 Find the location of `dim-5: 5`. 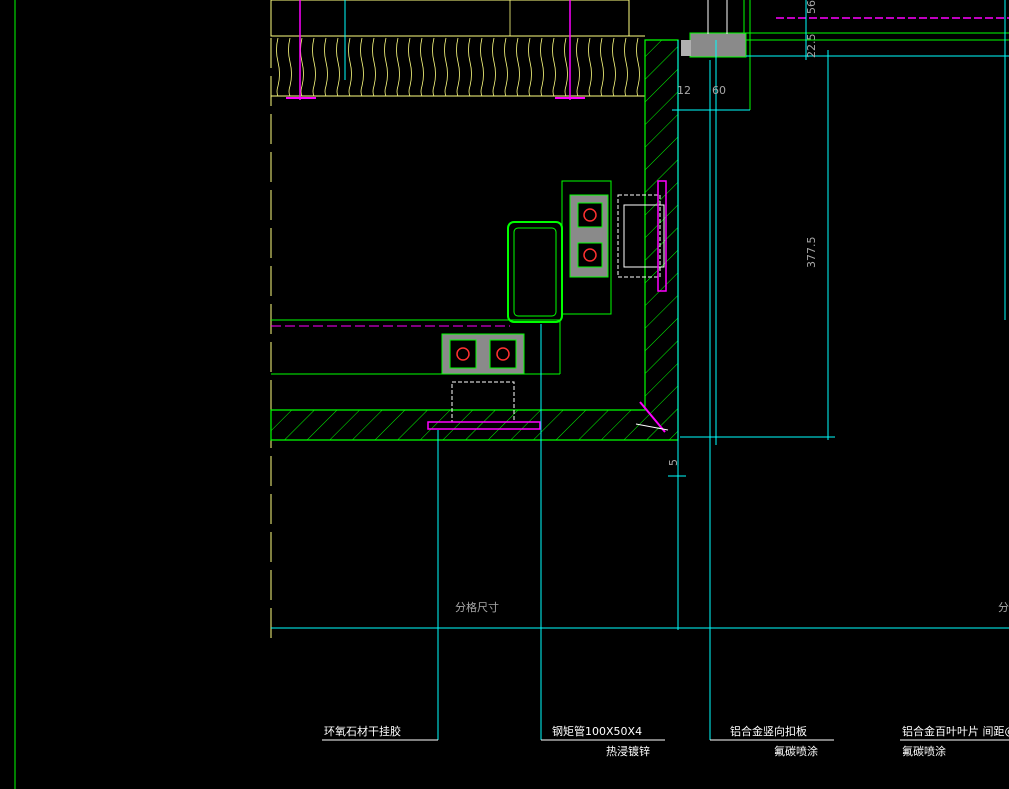

dim-5: 5 is located at coordinates (673, 462).